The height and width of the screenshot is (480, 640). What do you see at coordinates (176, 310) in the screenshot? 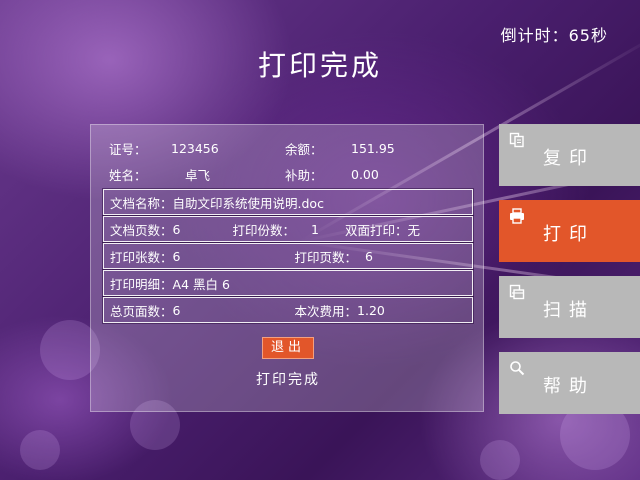
I see `total-pages-value: 6` at bounding box center [176, 310].